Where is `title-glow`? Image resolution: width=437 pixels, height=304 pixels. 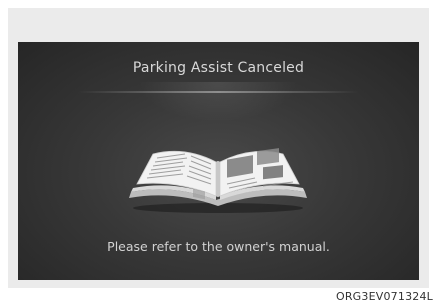 title-glow is located at coordinates (218, 102).